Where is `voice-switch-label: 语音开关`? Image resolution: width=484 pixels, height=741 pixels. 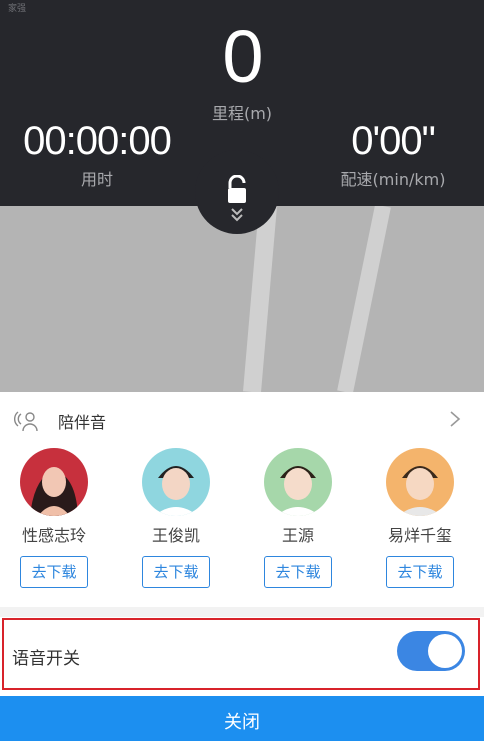 voice-switch-label: 语音开关 is located at coordinates (46, 659).